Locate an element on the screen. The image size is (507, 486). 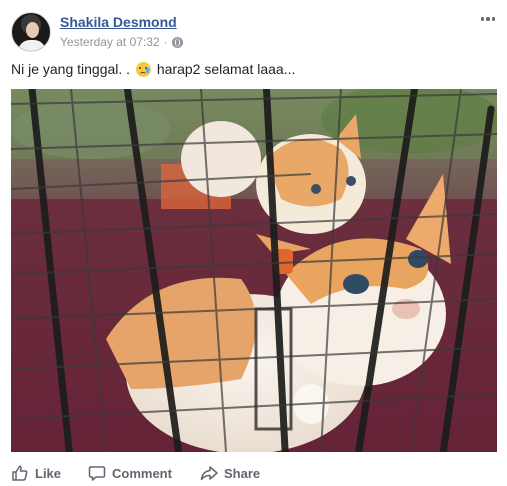
post-meta: Yesterday at 07:32 · is located at coordinates (121, 42).